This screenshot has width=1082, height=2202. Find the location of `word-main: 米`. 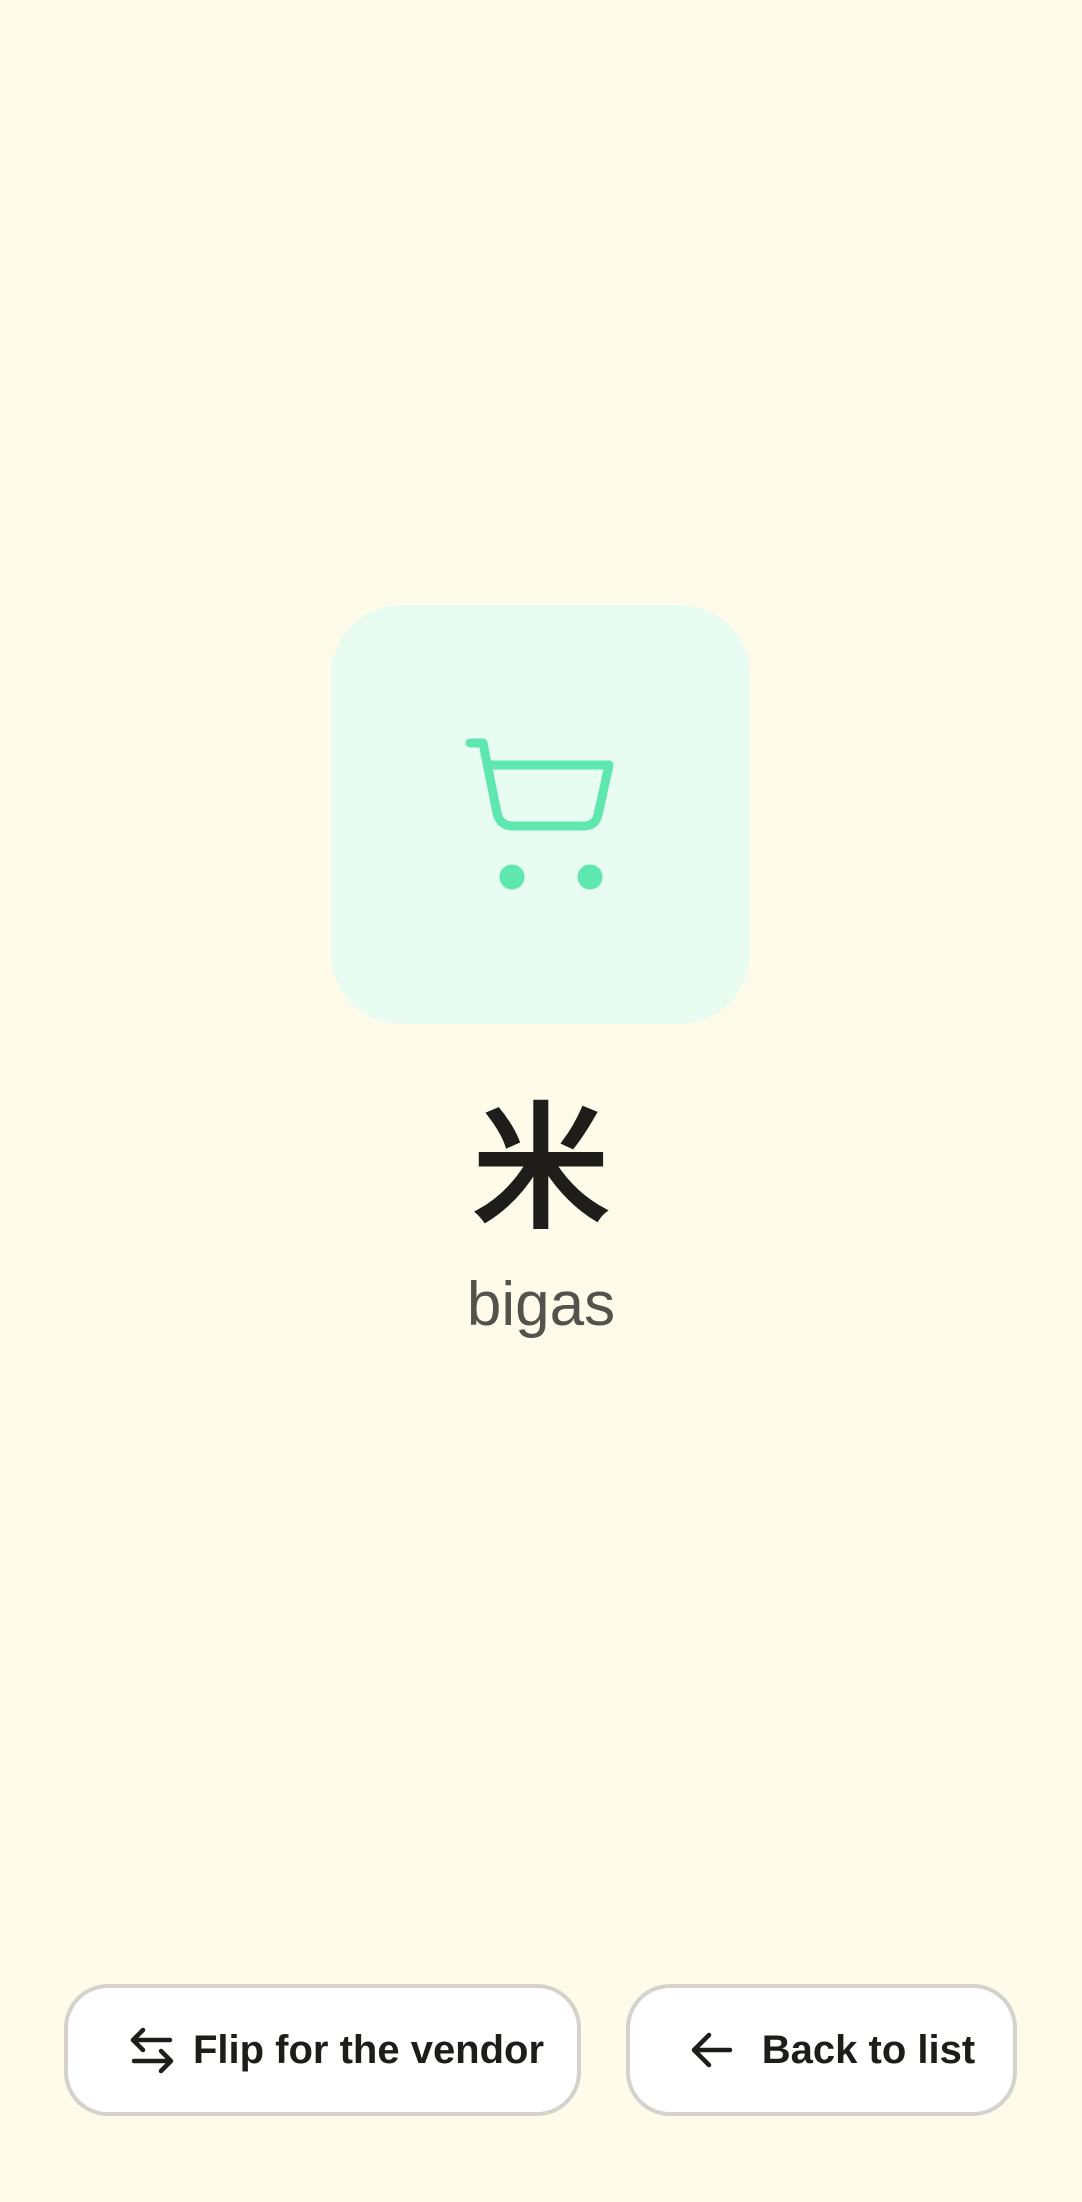

word-main: 米 is located at coordinates (541, 1170).